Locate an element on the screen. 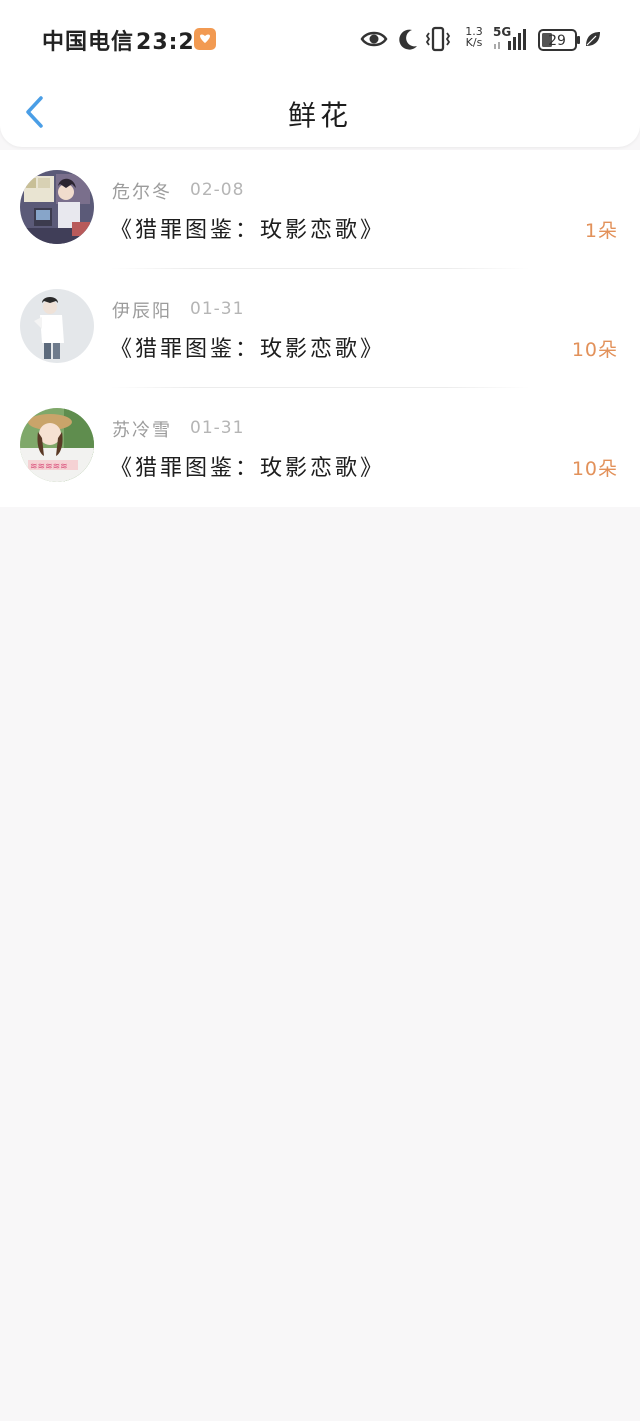 The image size is (640, 1421). speed-unit: K/s is located at coordinates (474, 42).